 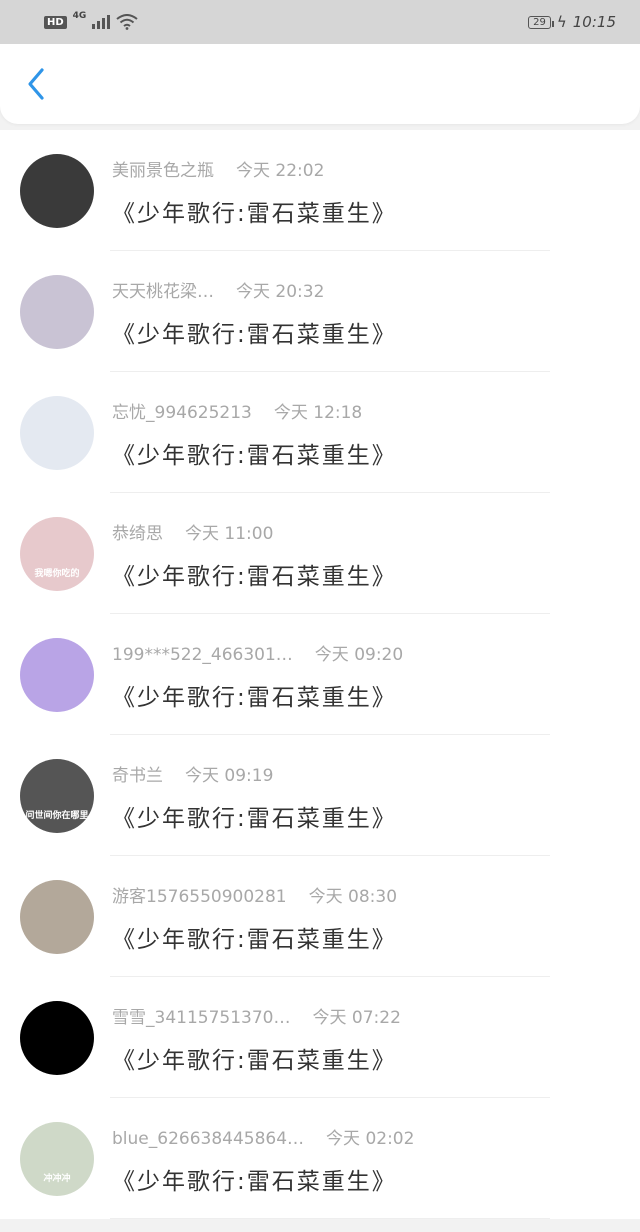 I want to click on avatar-caption: 问世间你在哪里, so click(x=57, y=816).